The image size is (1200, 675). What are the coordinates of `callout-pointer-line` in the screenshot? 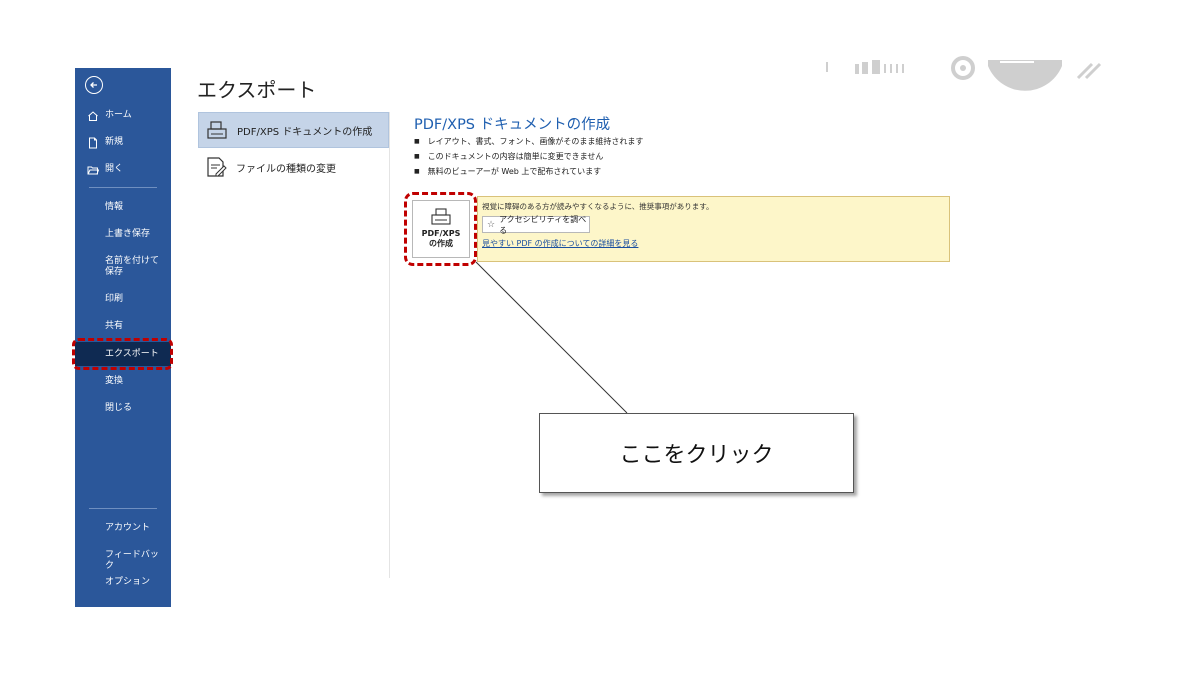 It's located at (551, 337).